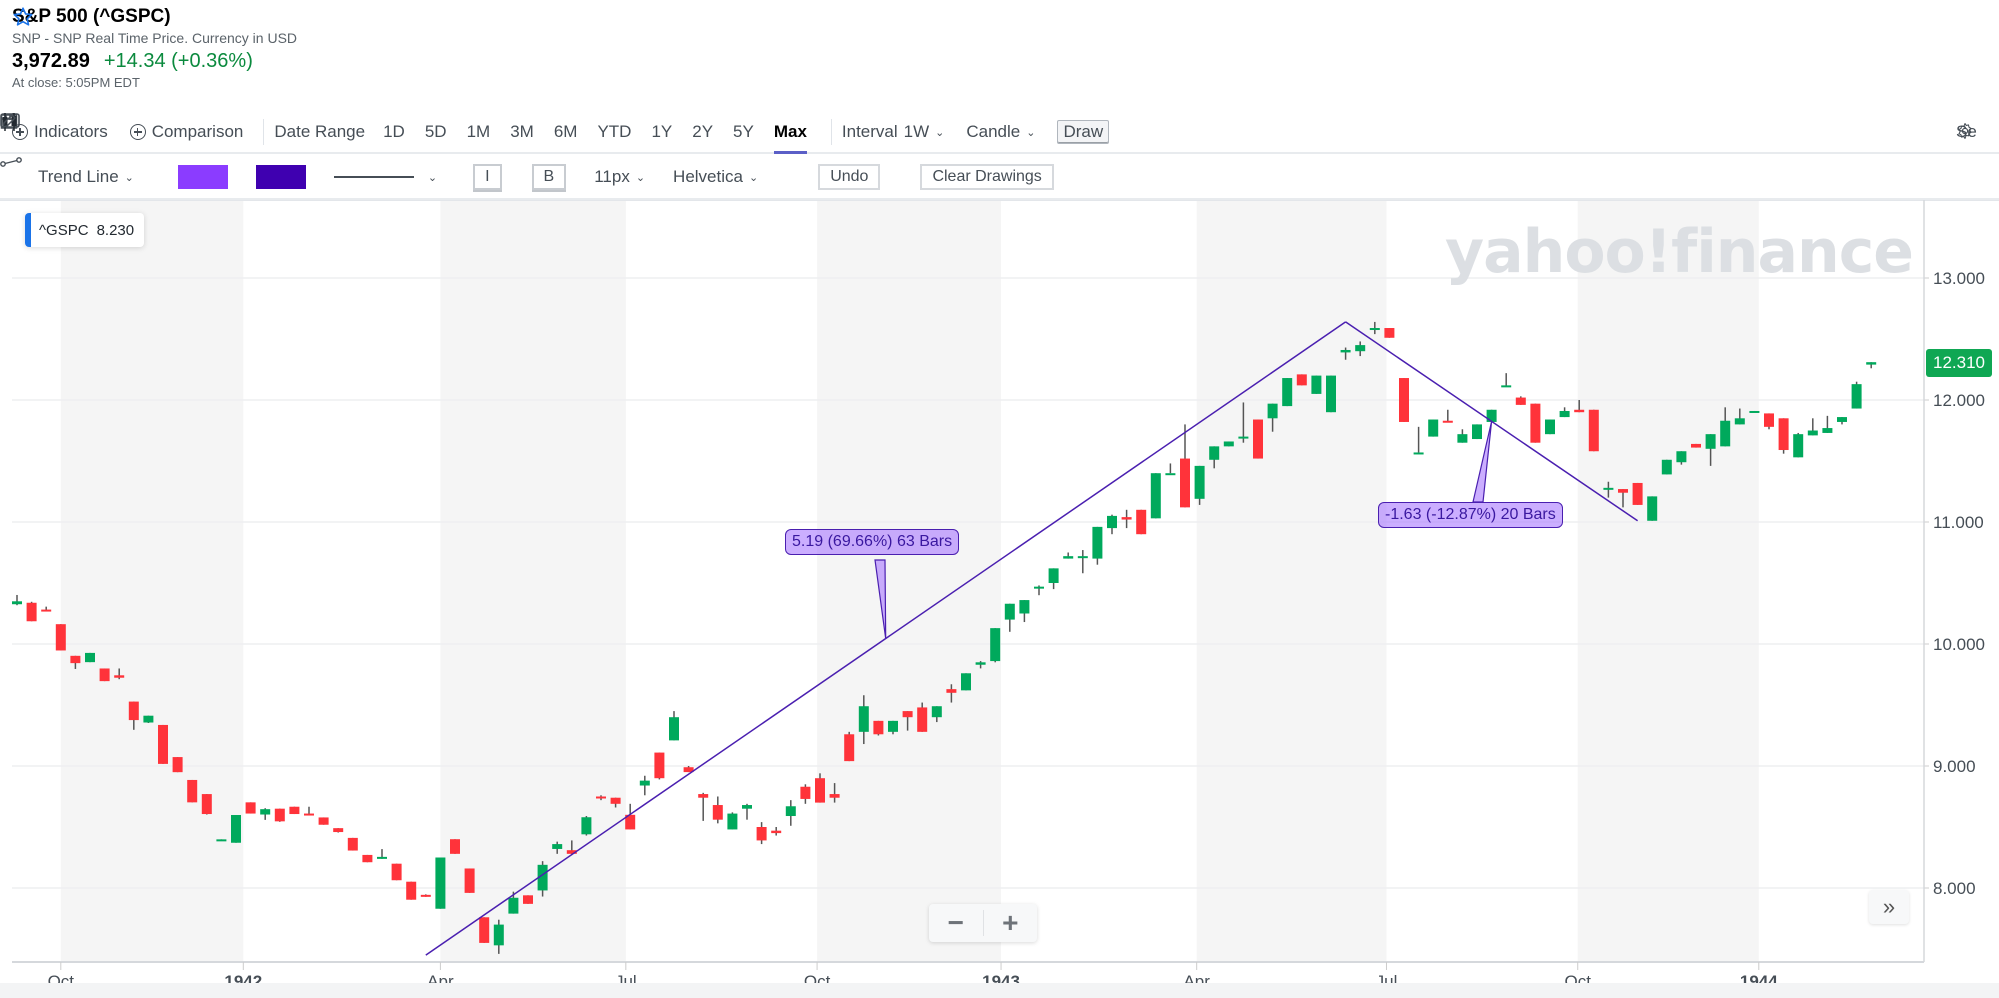 The image size is (1999, 998). I want to click on ytick-label: 12.000, so click(1959, 400).